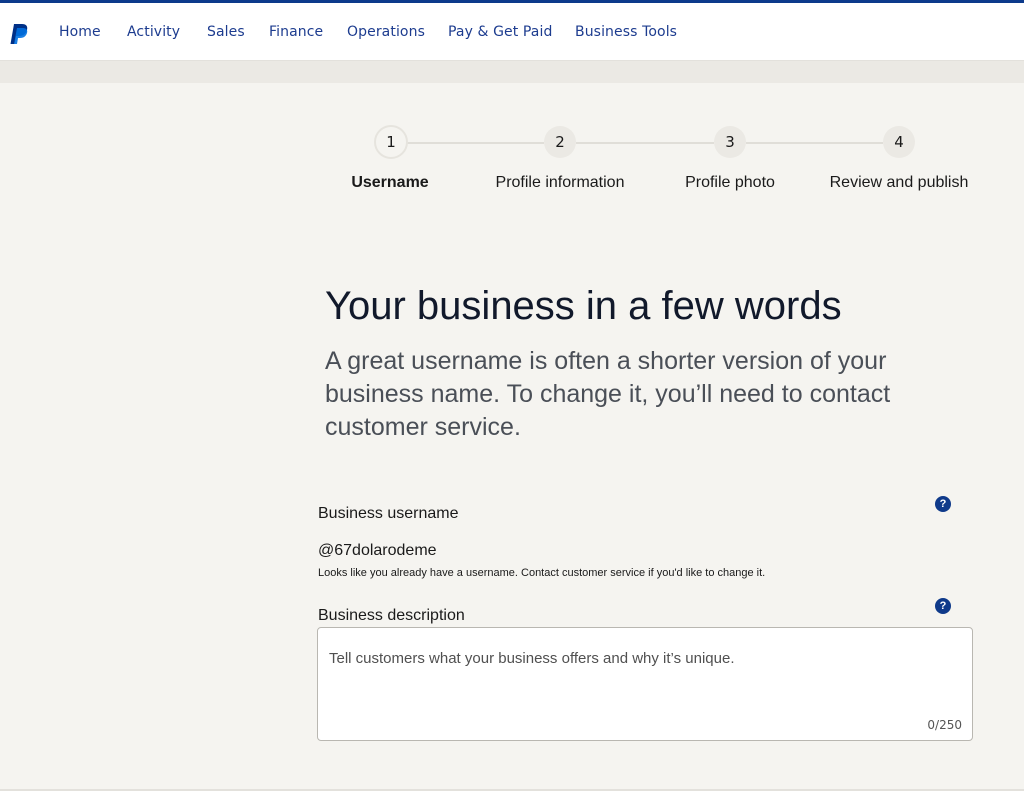  I want to click on business-description-label: Business description, so click(391, 615).